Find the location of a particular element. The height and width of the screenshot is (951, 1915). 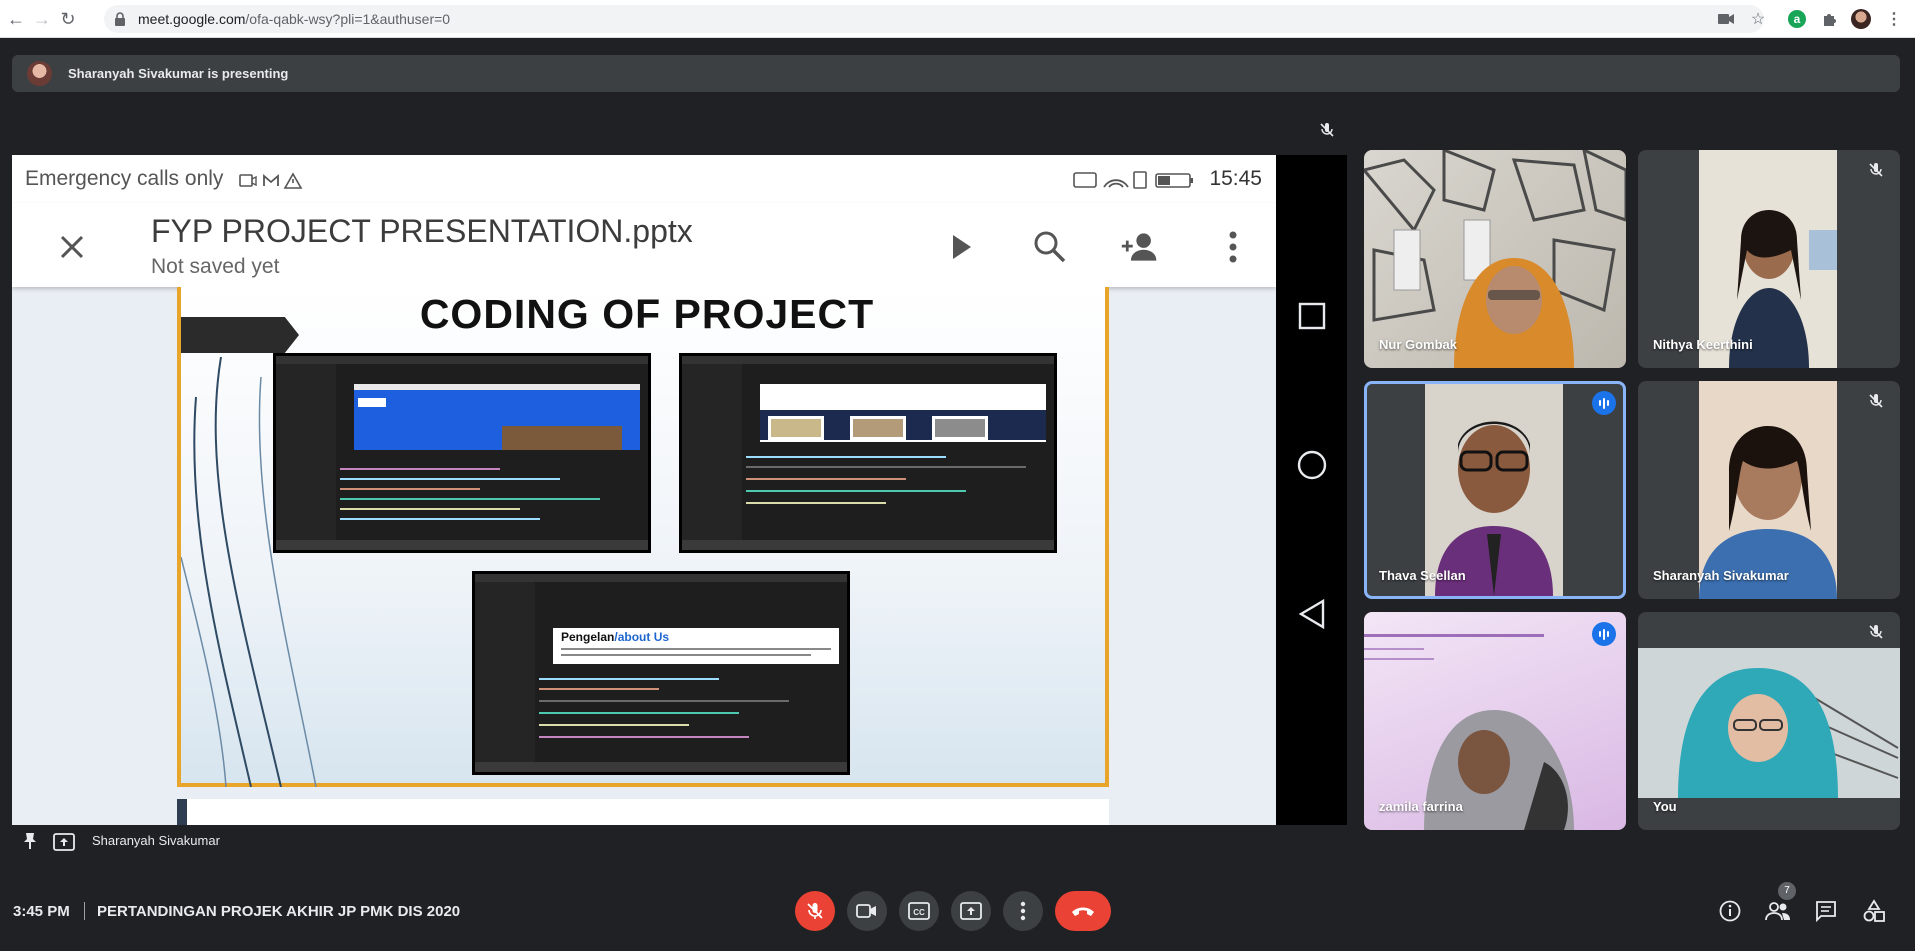

play-icon is located at coordinates (962, 247).